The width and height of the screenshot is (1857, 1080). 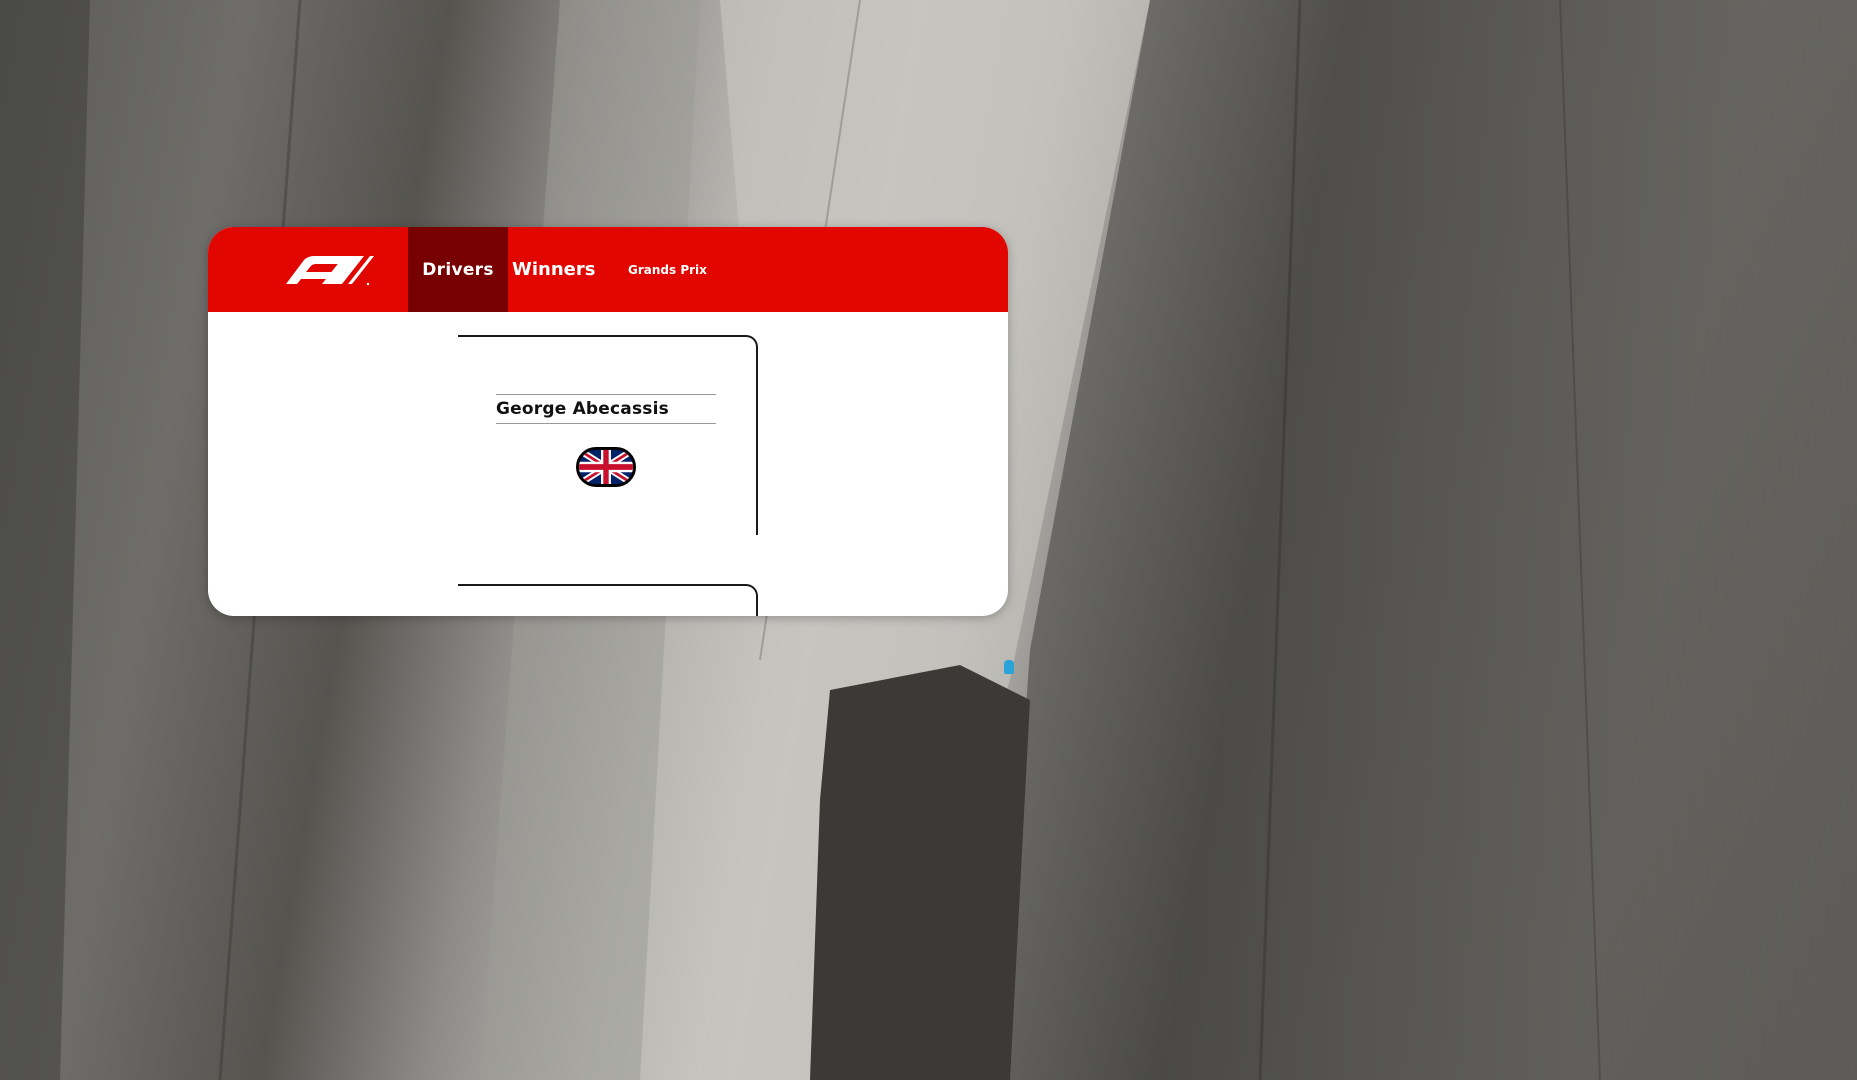 I want to click on tab-drivers: Drivers, so click(x=458, y=269).